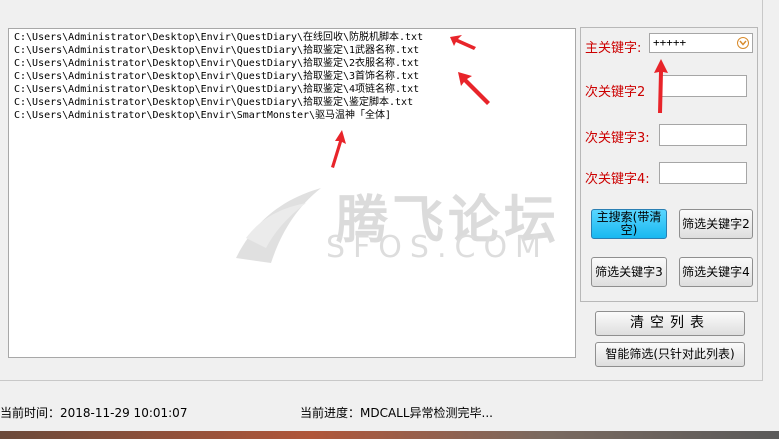 Image resolution: width=779 pixels, height=439 pixels. What do you see at coordinates (670, 42) in the screenshot?
I see `main-keyword-value: +++++` at bounding box center [670, 42].